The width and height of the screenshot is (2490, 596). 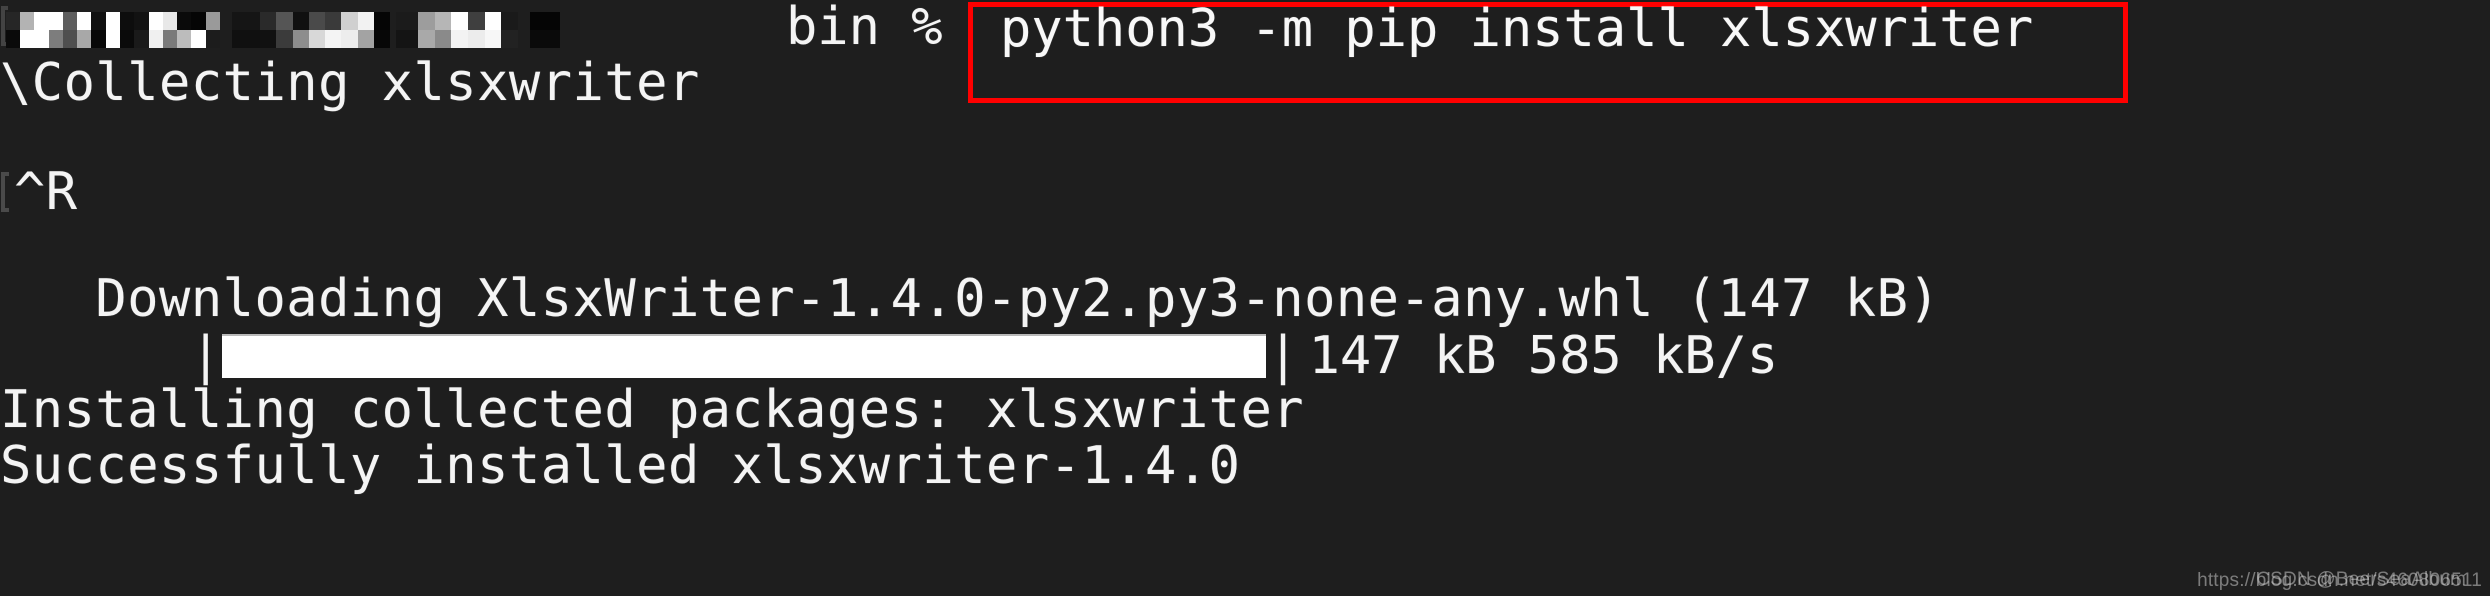 I want to click on prompt-path-tail: bin %, so click(x=864, y=28).